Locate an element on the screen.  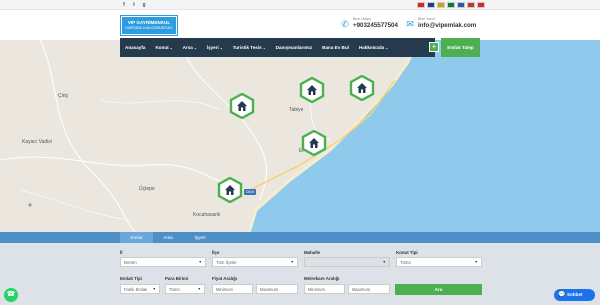
emlak-tipi-label: Emlak Tipi is located at coordinates (131, 278).